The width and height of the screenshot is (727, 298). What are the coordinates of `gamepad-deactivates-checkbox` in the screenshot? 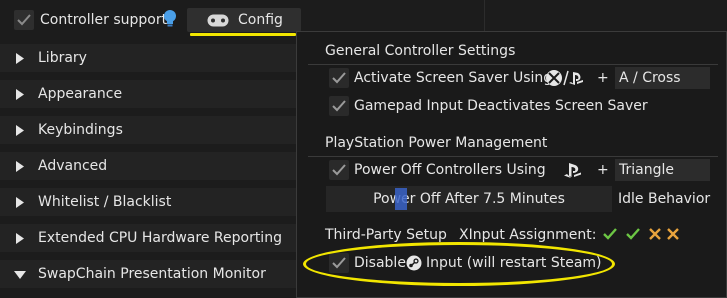 It's located at (339, 106).